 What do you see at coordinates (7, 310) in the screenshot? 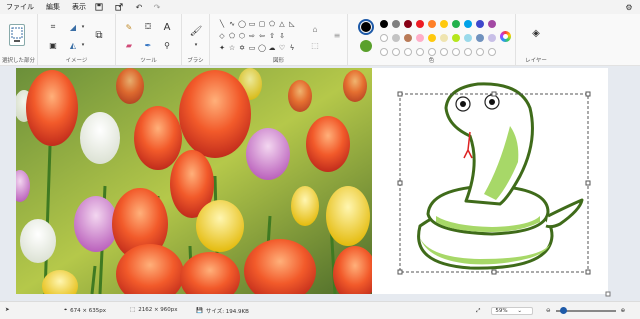
I see `pointer-icon: ➤` at bounding box center [7, 310].